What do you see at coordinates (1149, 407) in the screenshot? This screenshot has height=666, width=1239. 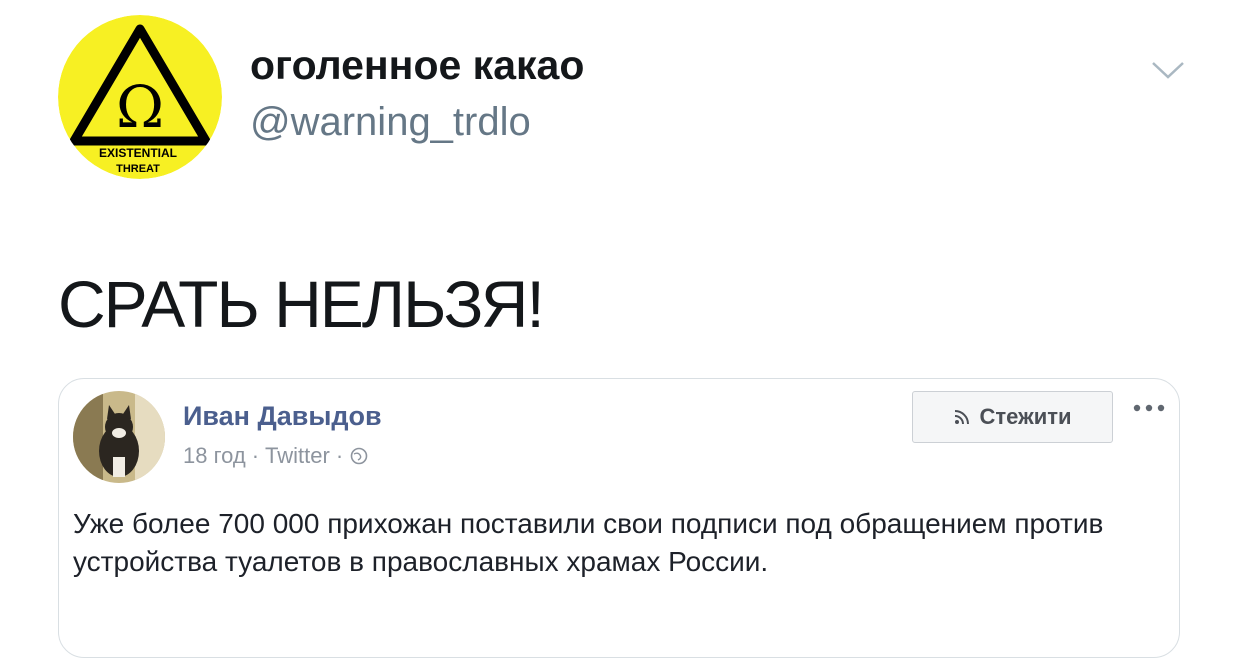 I see `more-options-icon` at bounding box center [1149, 407].